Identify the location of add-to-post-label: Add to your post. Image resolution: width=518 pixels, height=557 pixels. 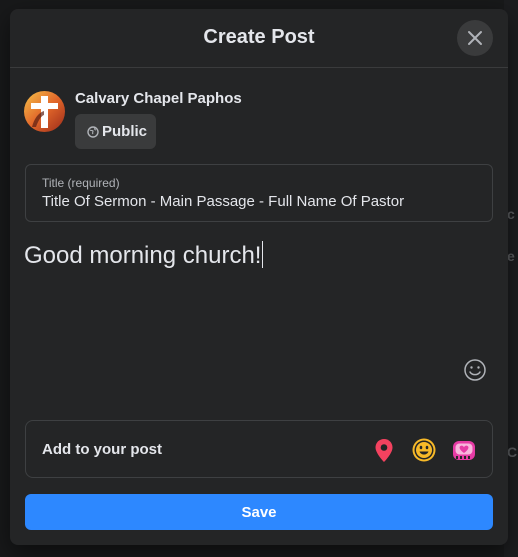
(102, 449).